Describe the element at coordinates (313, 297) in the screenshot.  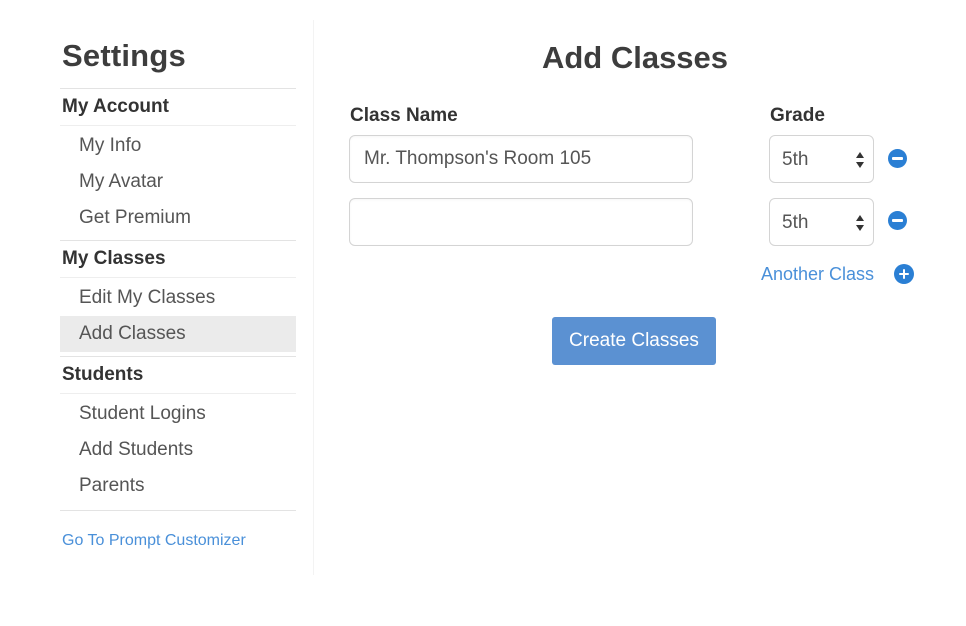
I see `column-divider` at that location.